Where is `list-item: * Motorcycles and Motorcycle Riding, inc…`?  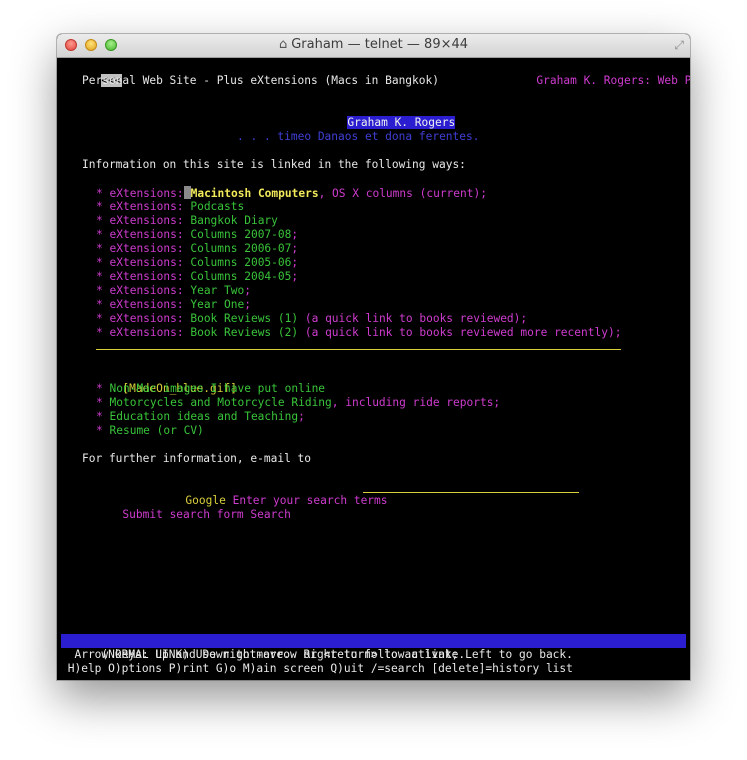
list-item: * Motorcycles and Motorcycle Riding, inc… is located at coordinates (298, 403).